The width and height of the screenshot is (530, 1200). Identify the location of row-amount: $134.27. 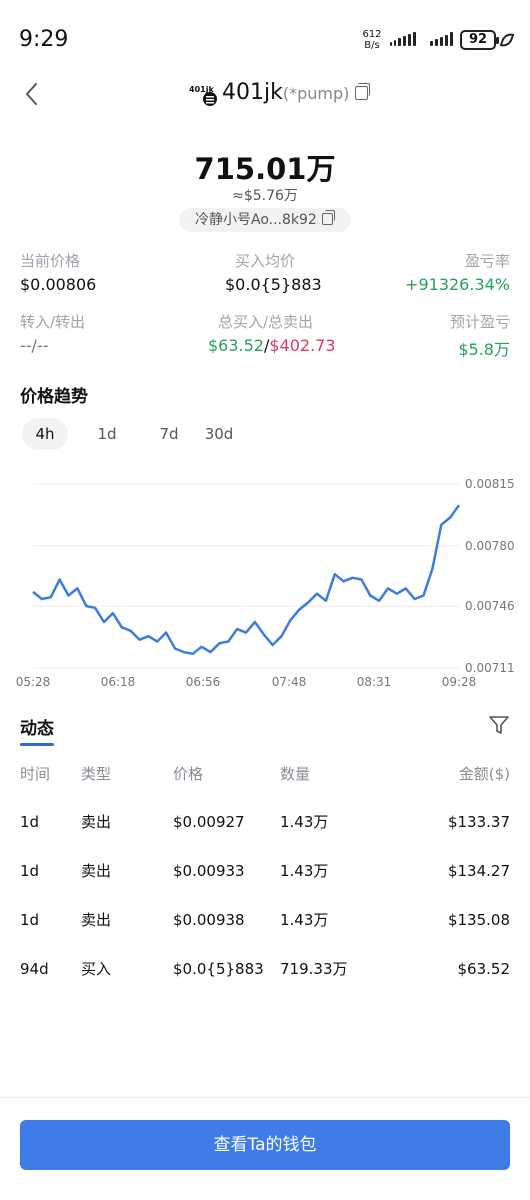
(478, 871).